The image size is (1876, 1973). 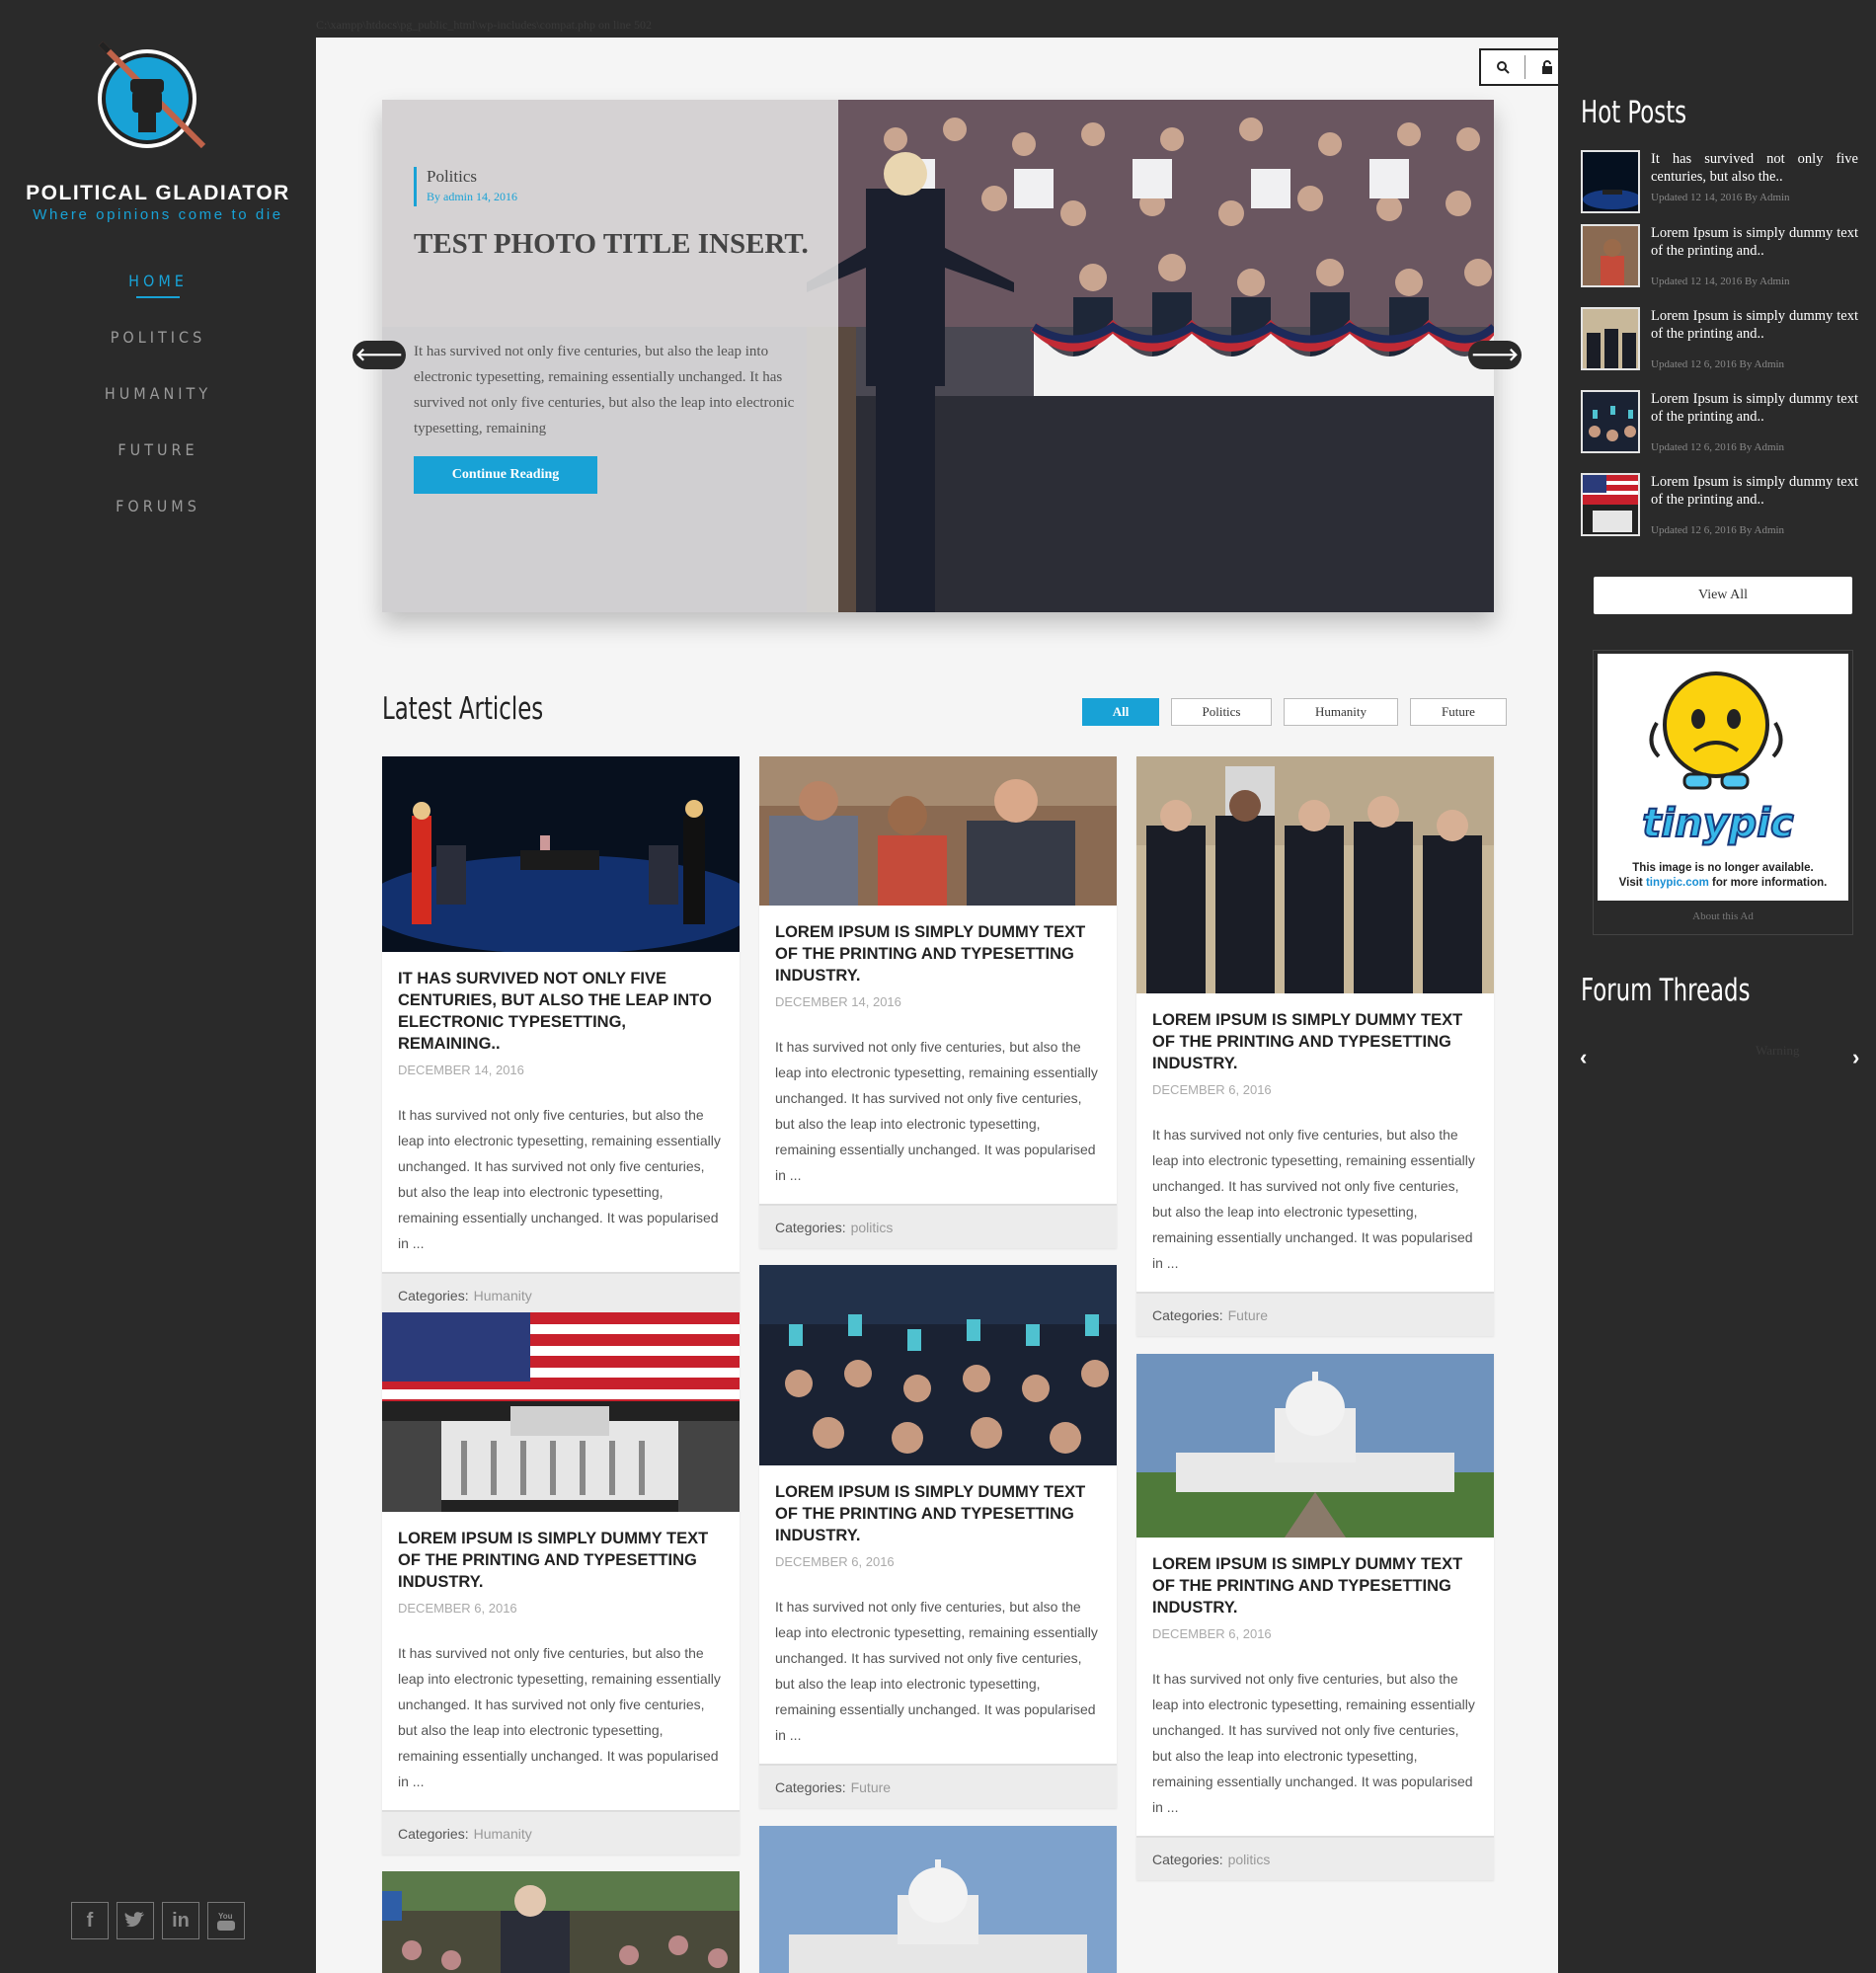 I want to click on slider-next-button: 🡒, so click(x=1495, y=355).